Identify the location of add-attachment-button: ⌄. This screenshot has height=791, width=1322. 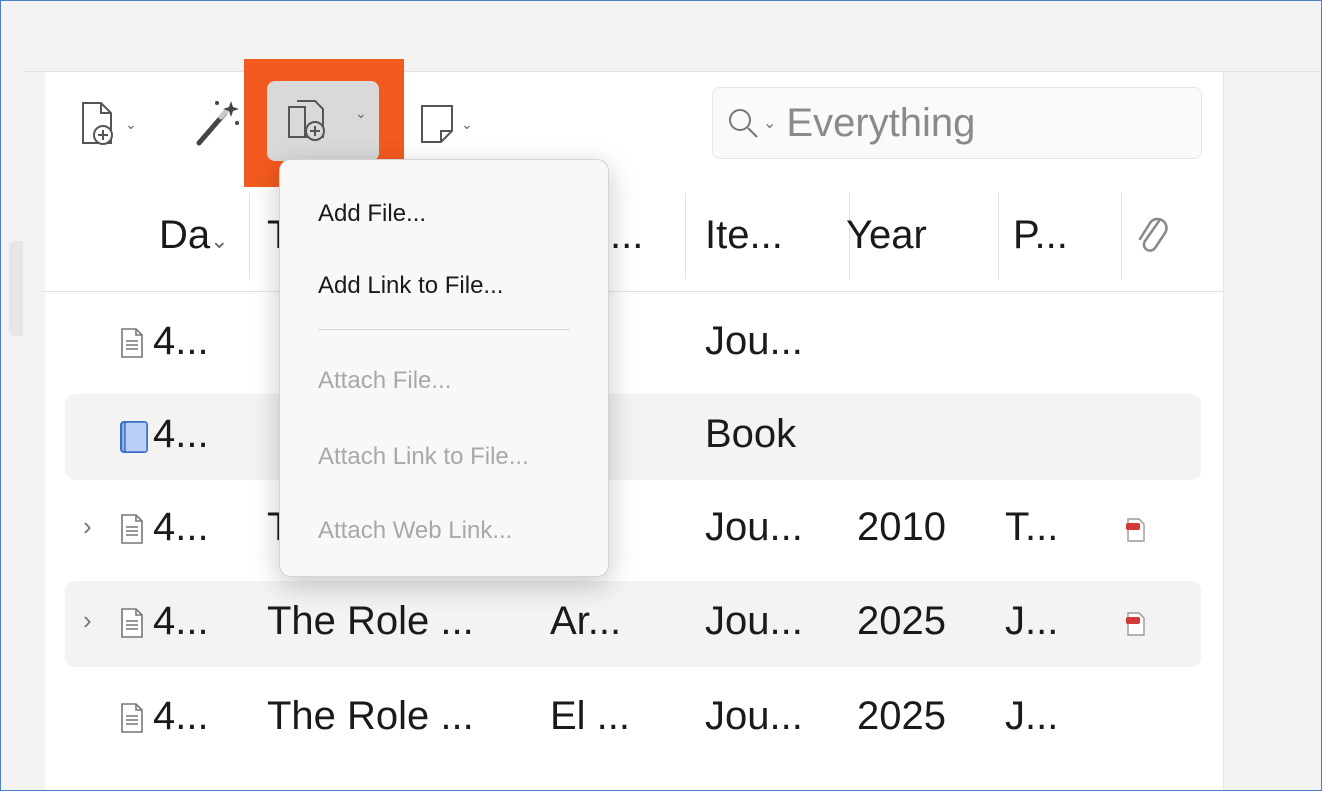
(323, 121).